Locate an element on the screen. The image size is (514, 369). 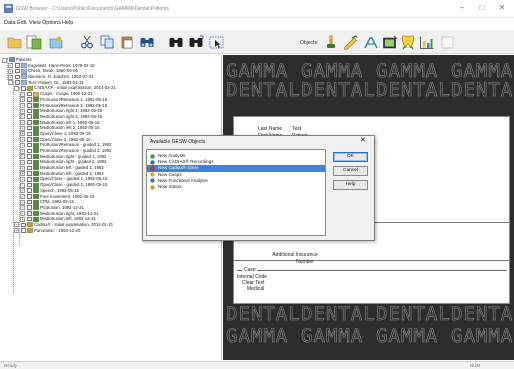
dialog-title: Available GESW Objects is located at coordinates (178, 142).